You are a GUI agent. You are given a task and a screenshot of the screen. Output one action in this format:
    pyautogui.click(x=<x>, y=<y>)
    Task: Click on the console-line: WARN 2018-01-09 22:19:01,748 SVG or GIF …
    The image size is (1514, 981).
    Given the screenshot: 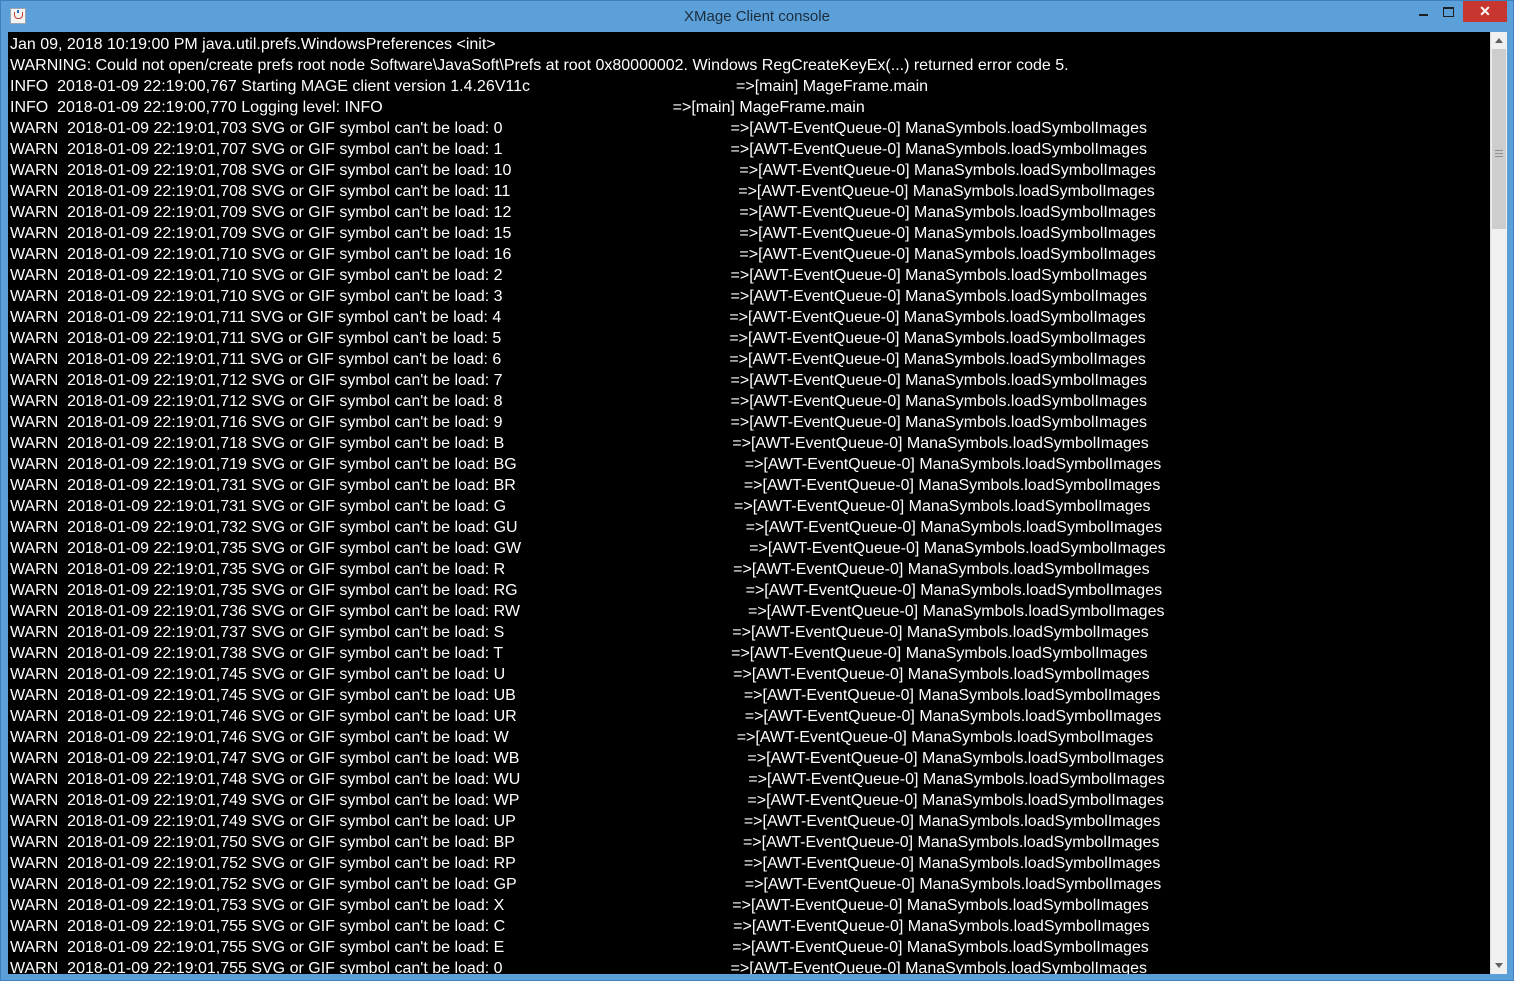 What is the action you would take?
    pyautogui.click(x=748, y=779)
    